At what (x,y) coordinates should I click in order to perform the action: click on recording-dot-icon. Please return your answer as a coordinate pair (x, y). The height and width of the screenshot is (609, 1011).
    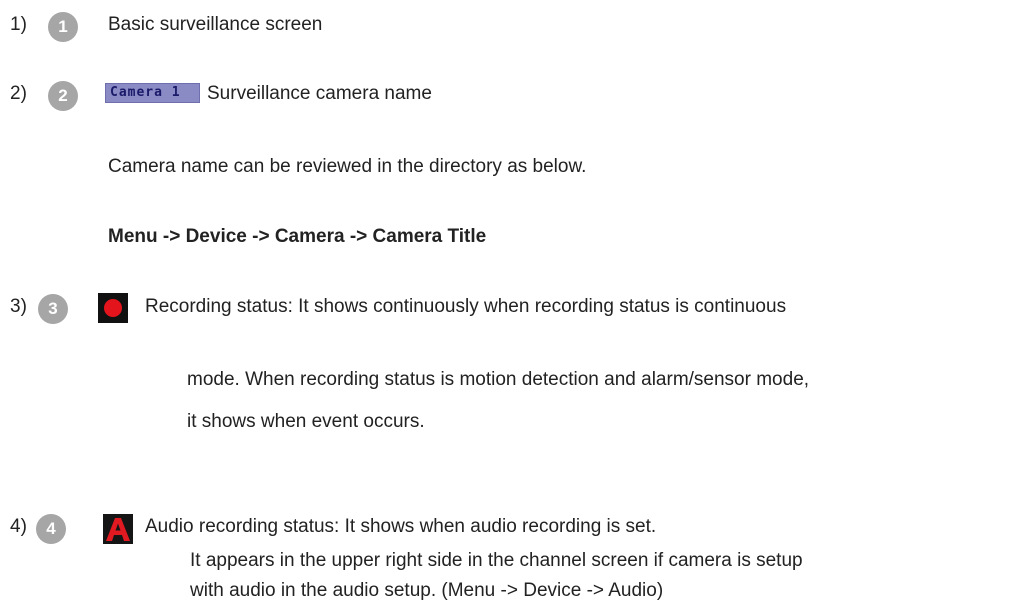
    Looking at the image, I should click on (113, 308).